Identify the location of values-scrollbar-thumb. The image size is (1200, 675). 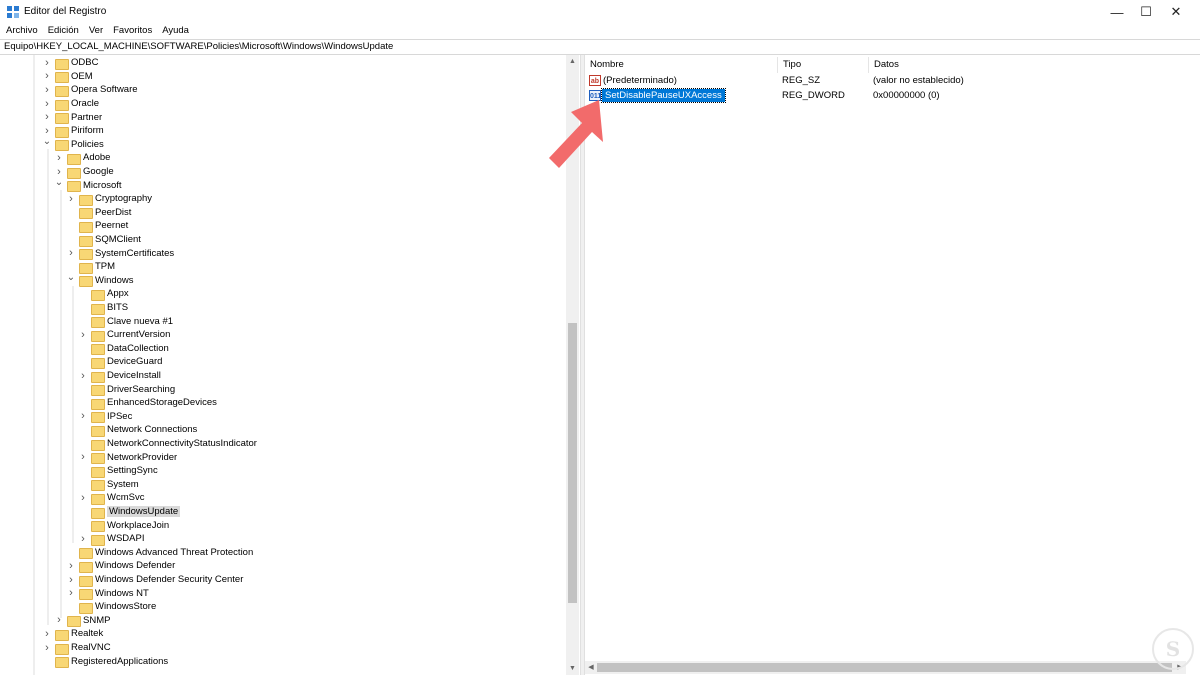
(884, 667).